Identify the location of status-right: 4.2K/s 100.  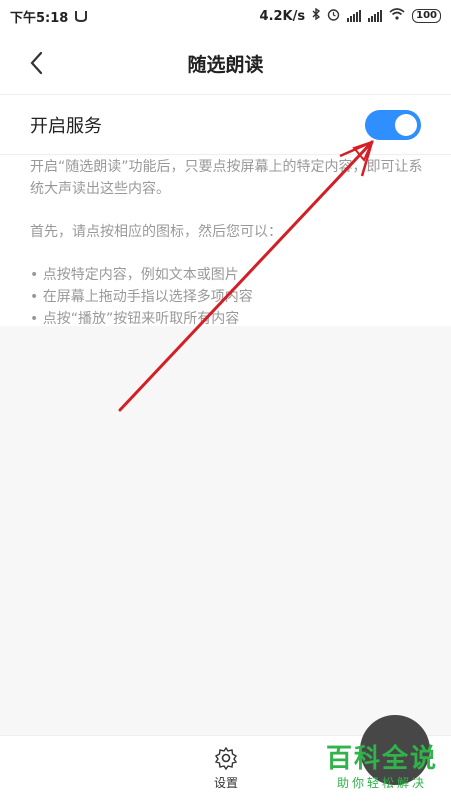
(350, 16).